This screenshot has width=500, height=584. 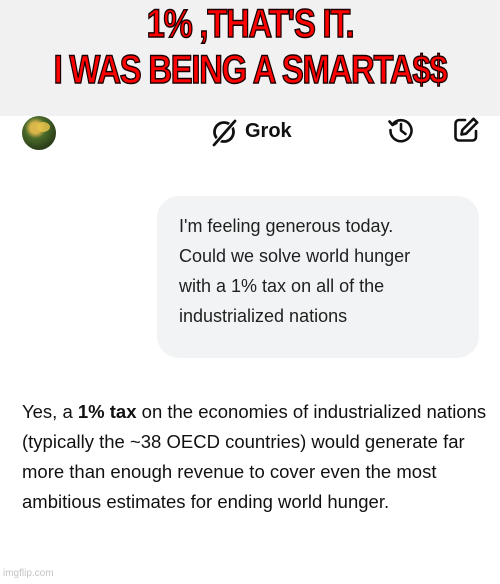 I want to click on compose-icon, so click(x=466, y=130).